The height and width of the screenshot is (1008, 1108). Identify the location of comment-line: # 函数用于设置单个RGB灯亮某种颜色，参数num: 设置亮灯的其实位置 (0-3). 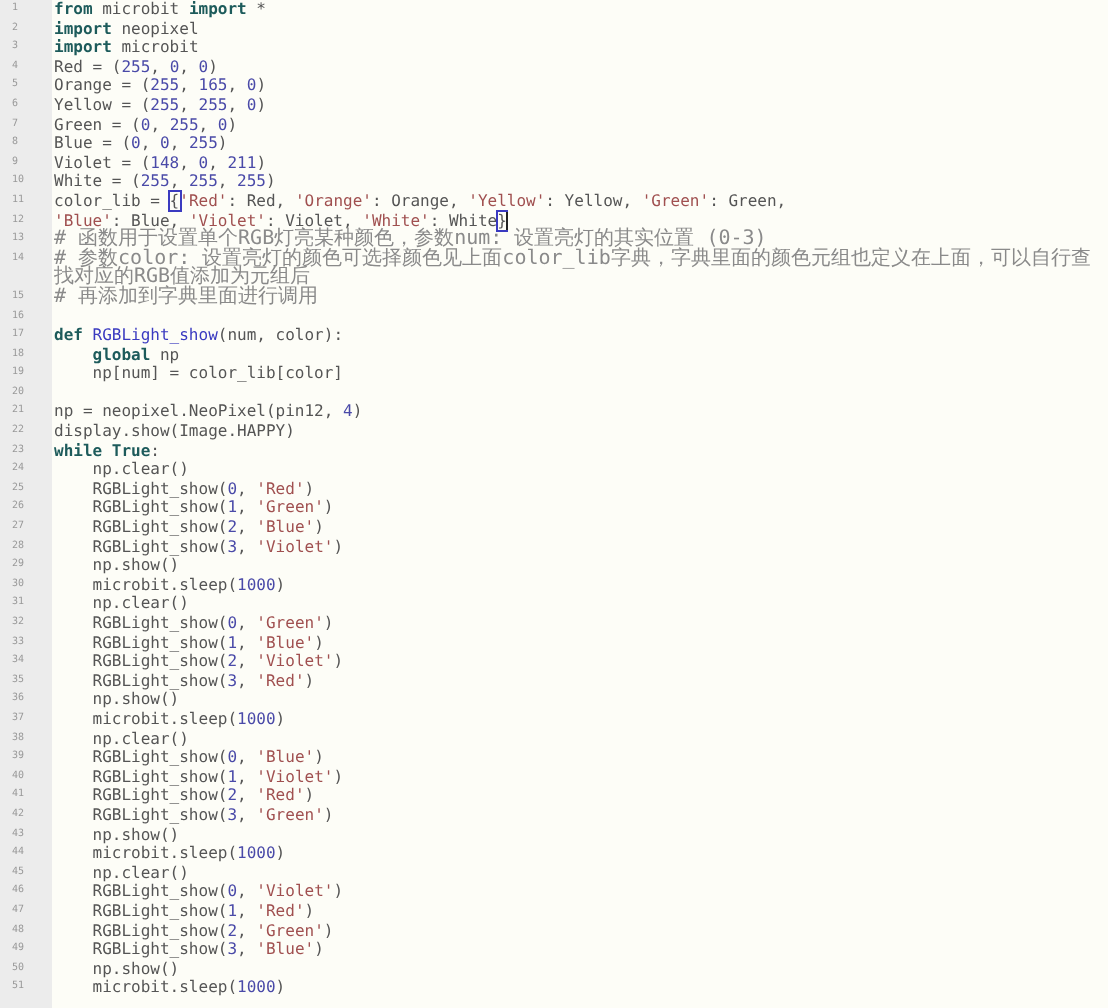
(410, 240).